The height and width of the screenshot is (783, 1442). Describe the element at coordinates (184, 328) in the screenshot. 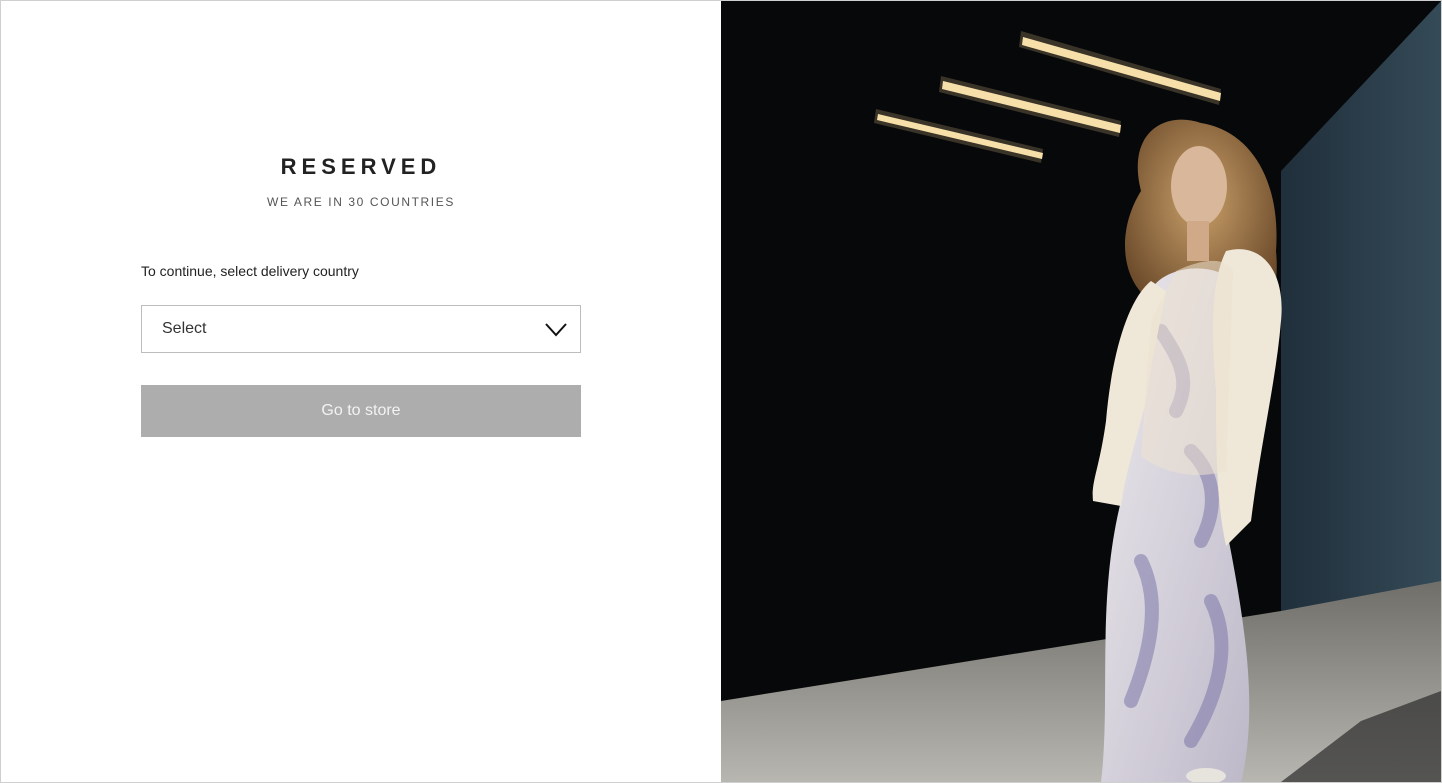

I see `select-value: Select` at that location.